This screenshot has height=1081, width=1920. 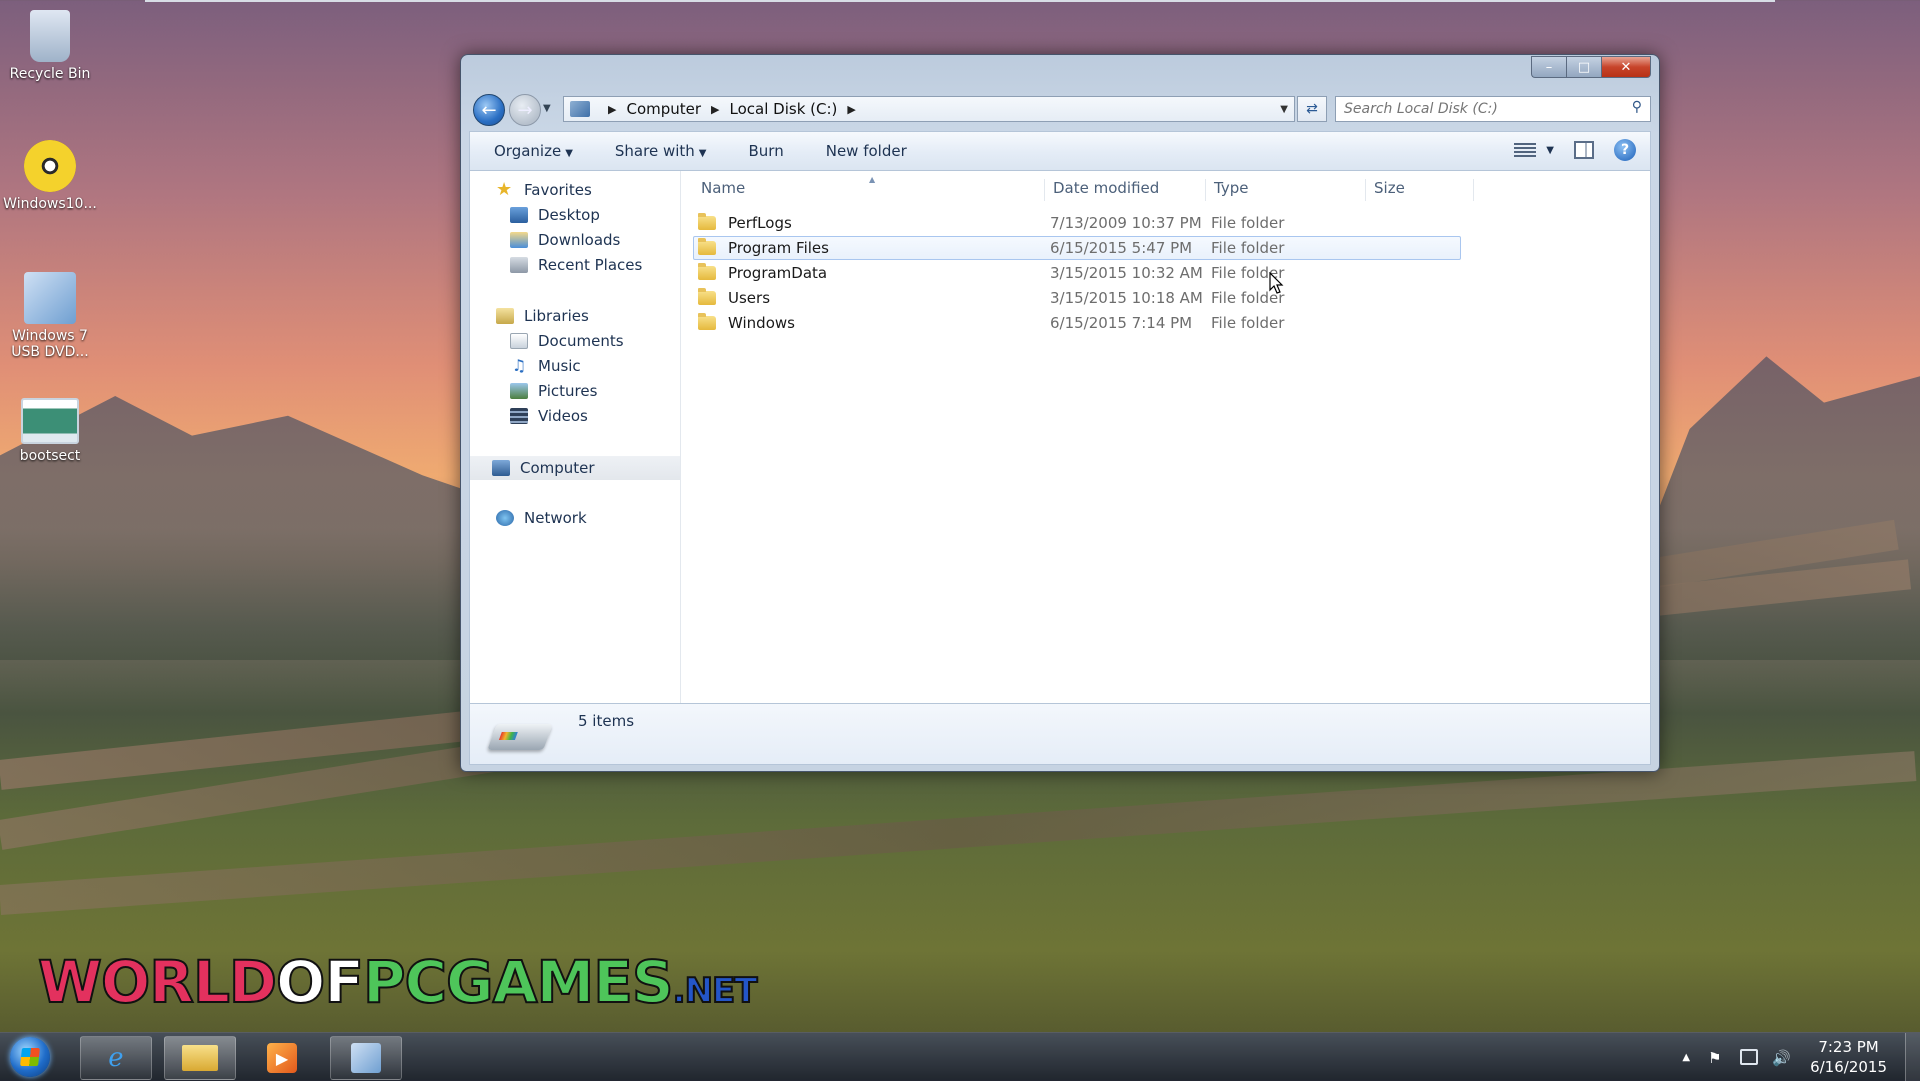 I want to click on recent-pages-dropdown: ▼, so click(x=547, y=108).